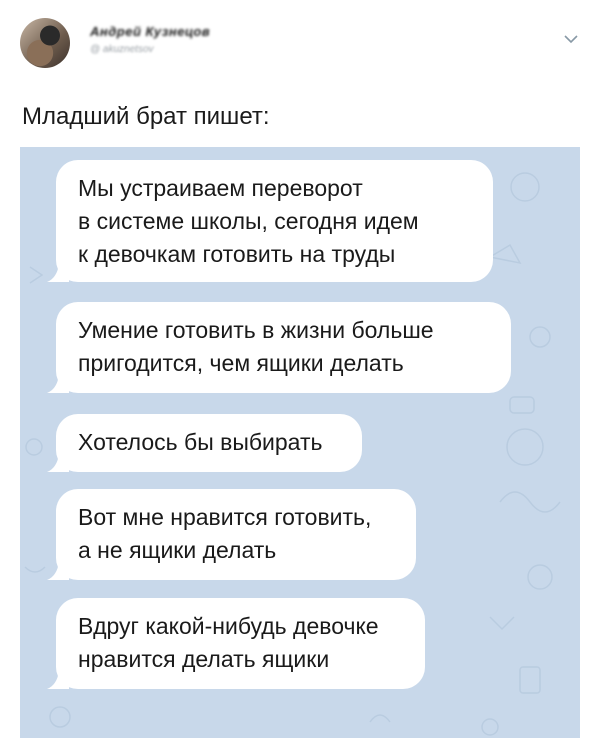 Image resolution: width=600 pixels, height=738 pixels. Describe the element at coordinates (237, 254) in the screenshot. I see `message-line: к девочкам готовить на труды` at that location.